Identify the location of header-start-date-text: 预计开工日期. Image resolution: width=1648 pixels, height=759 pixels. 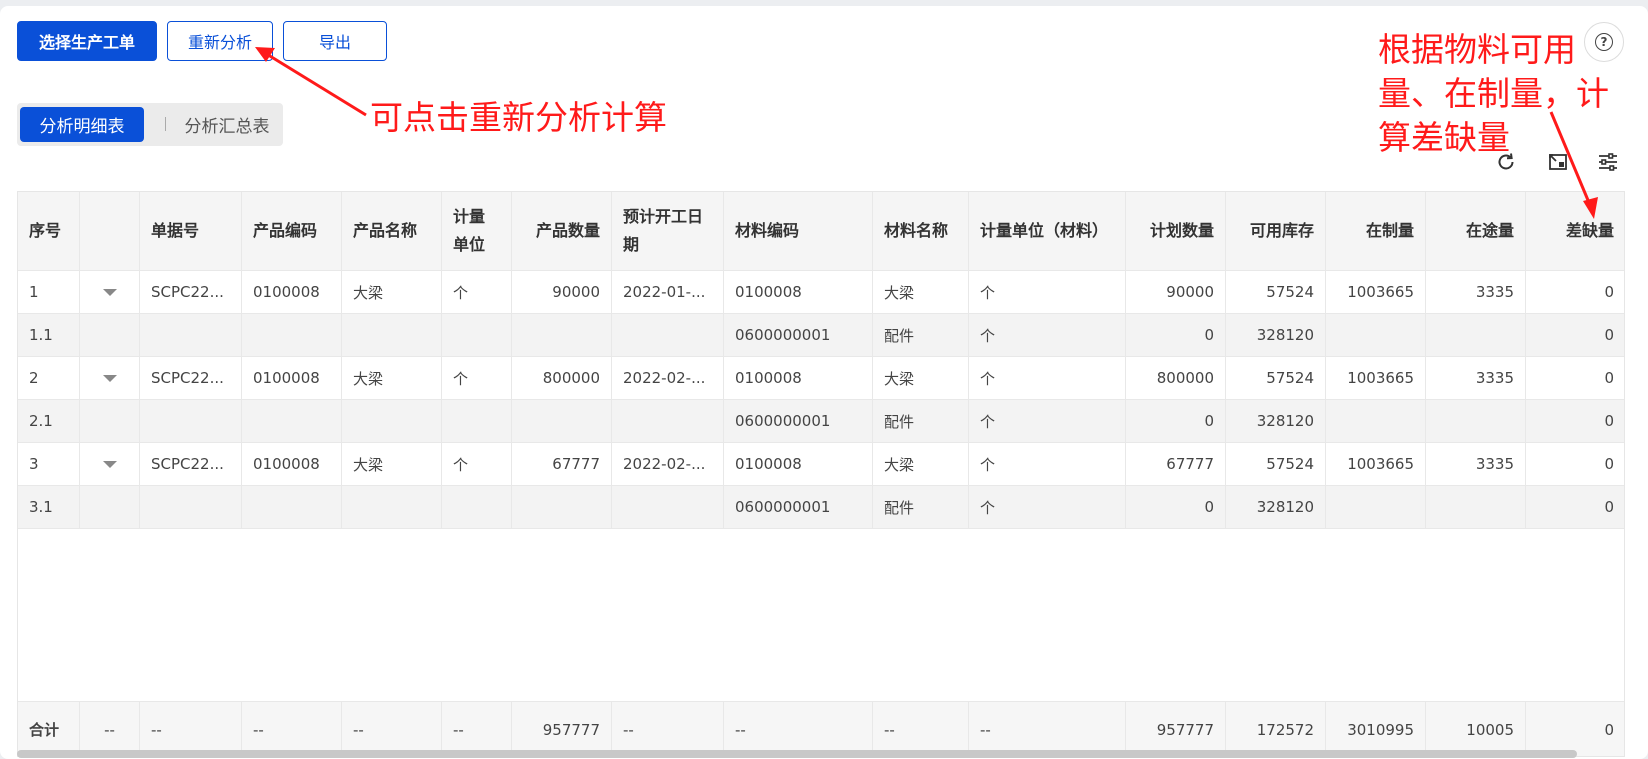
(663, 230).